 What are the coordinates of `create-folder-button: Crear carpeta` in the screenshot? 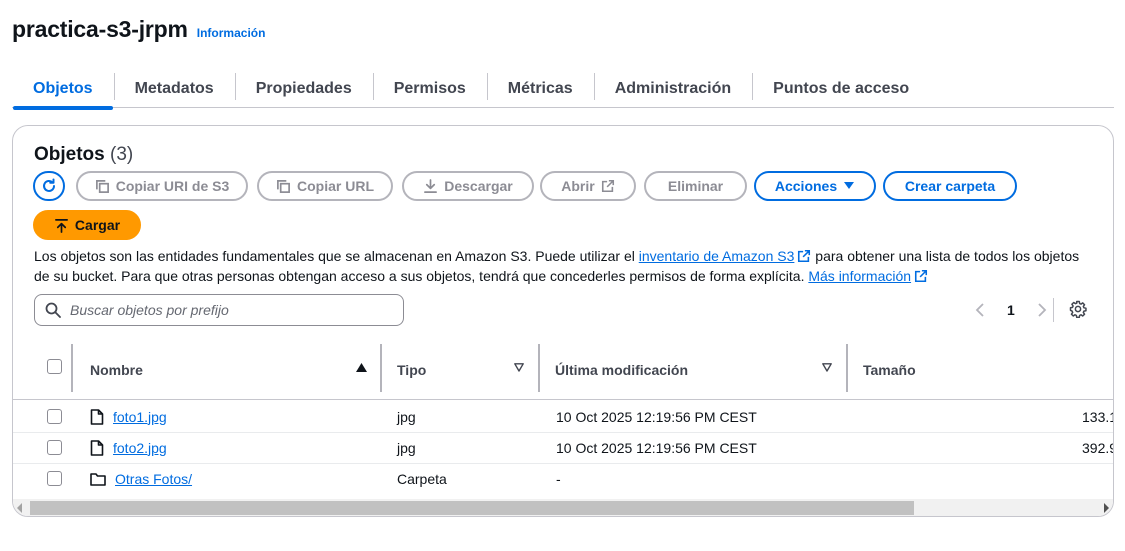 It's located at (950, 186).